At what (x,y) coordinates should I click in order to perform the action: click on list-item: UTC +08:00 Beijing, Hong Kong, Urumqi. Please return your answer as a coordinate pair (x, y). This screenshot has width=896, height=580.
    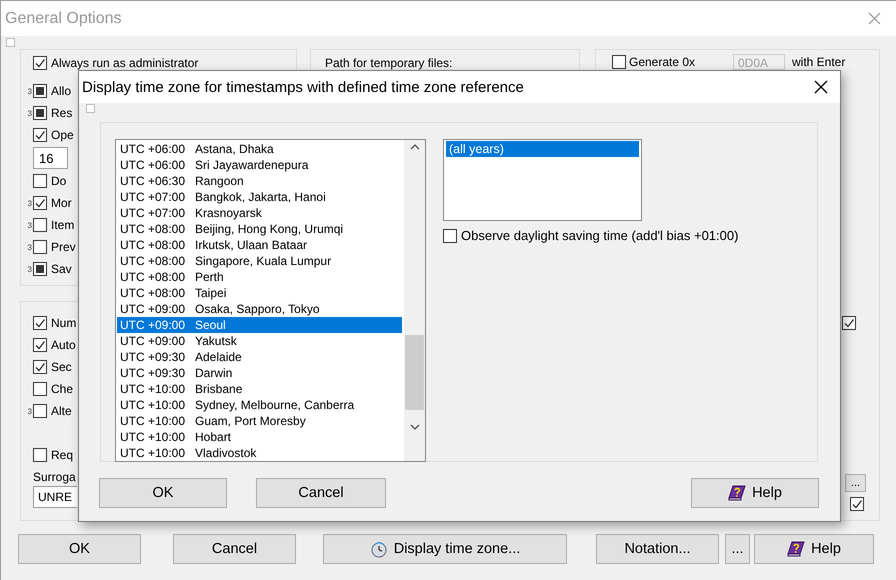
    Looking at the image, I should click on (259, 229).